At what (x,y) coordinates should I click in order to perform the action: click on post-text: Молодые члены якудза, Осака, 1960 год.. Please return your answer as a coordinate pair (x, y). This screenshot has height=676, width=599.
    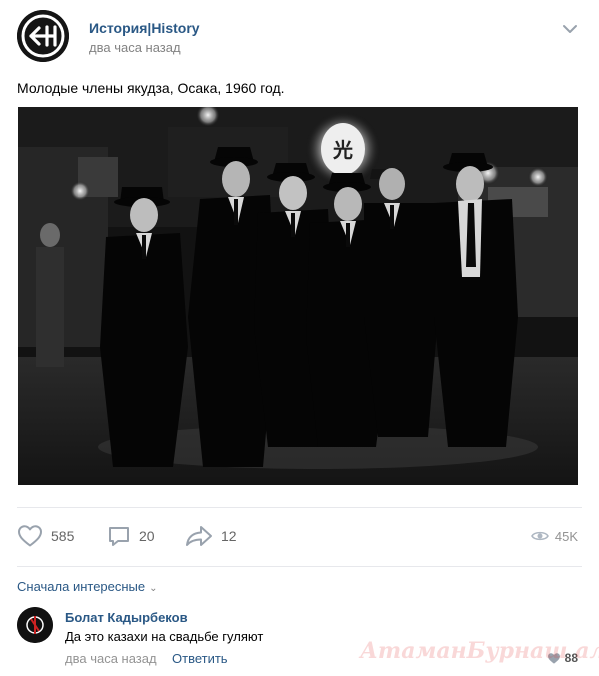
    Looking at the image, I should click on (151, 88).